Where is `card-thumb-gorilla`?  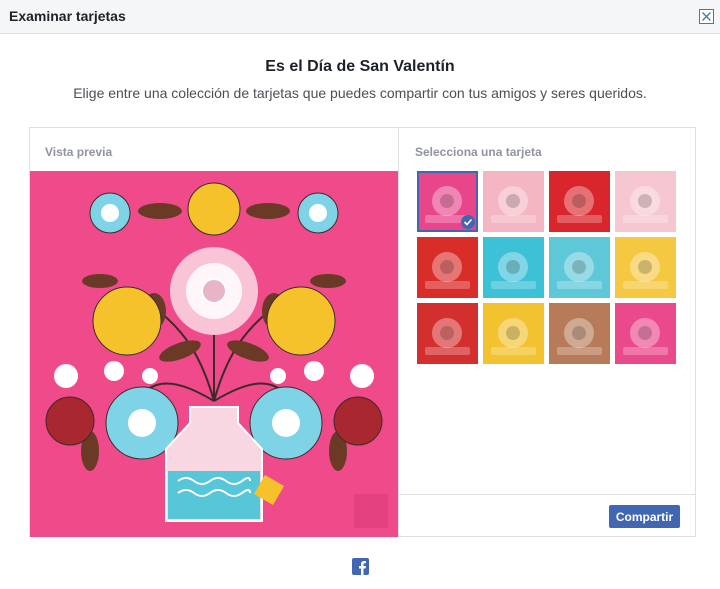
card-thumb-gorilla is located at coordinates (645, 267).